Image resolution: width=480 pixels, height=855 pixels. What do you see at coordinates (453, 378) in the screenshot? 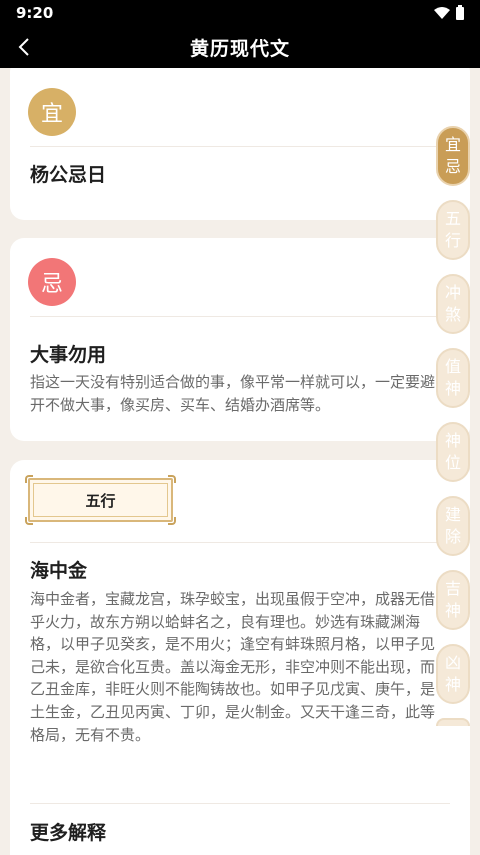
I see `side-tab-zhishen: 值 神` at bounding box center [453, 378].